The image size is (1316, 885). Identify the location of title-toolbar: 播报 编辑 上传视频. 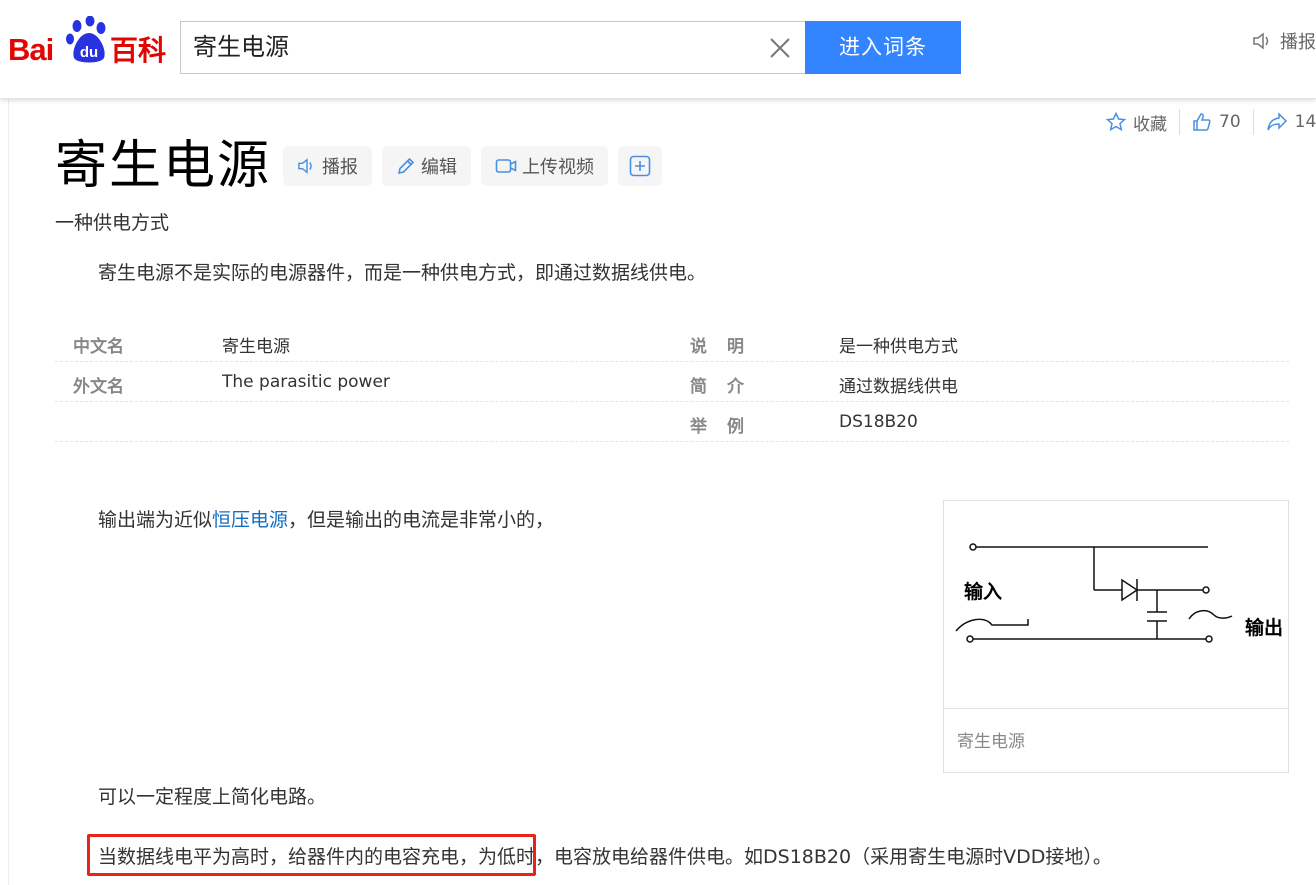
(472, 166).